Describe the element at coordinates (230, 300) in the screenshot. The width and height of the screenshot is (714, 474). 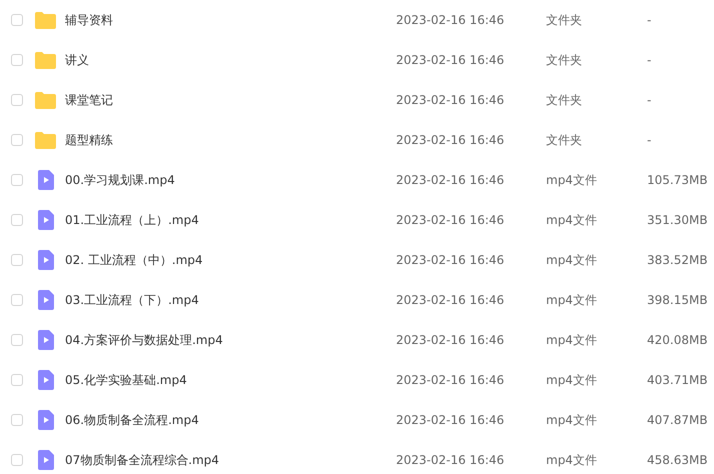
I see `file-name: 03.工业流程（下）.mp4` at that location.